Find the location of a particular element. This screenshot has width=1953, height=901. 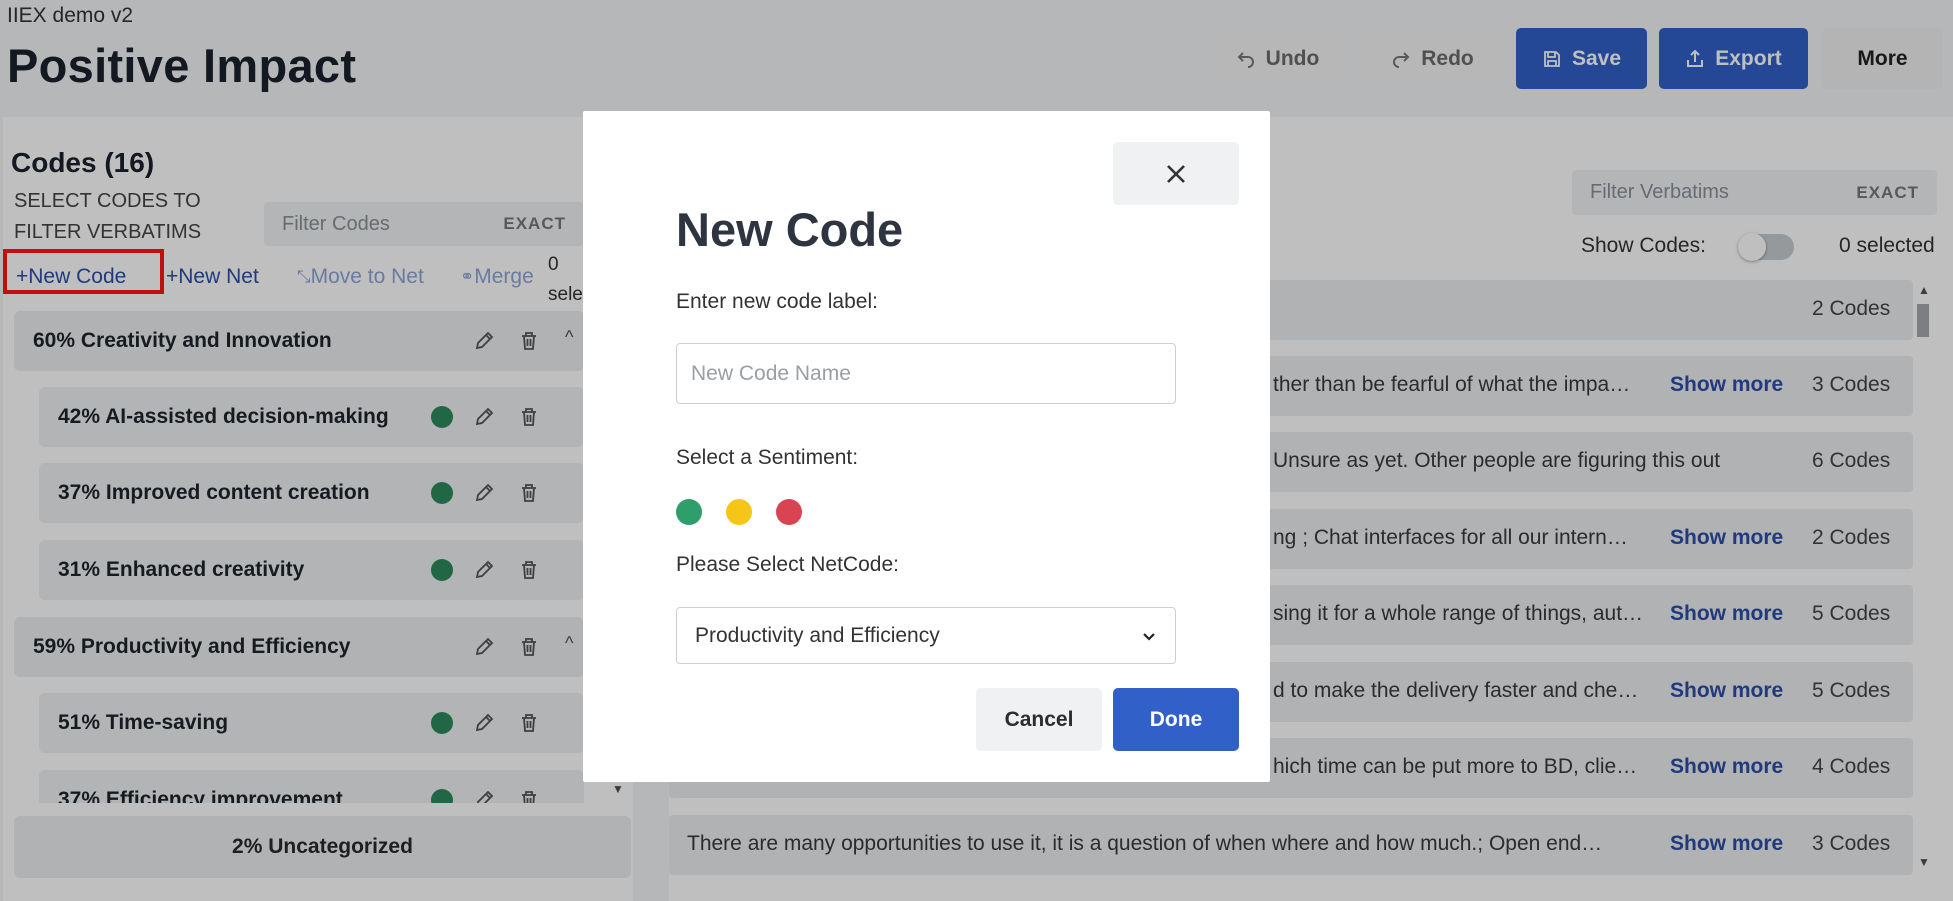

code-label-prompt: Enter new code label: is located at coordinates (777, 301).